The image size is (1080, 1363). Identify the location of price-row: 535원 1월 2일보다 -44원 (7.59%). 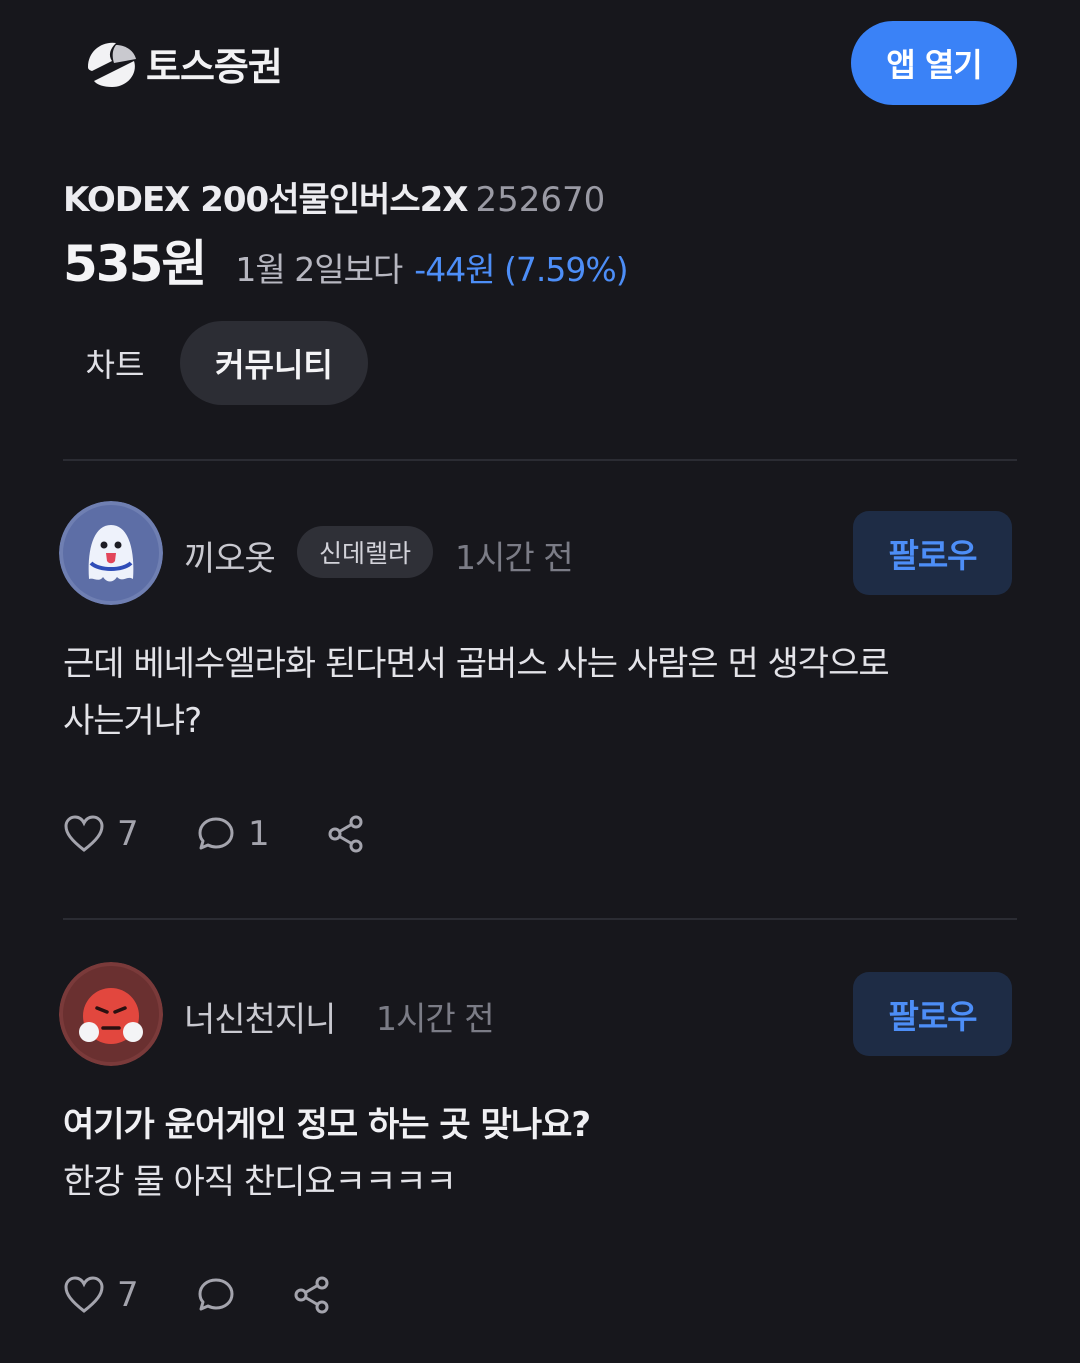
(346, 260).